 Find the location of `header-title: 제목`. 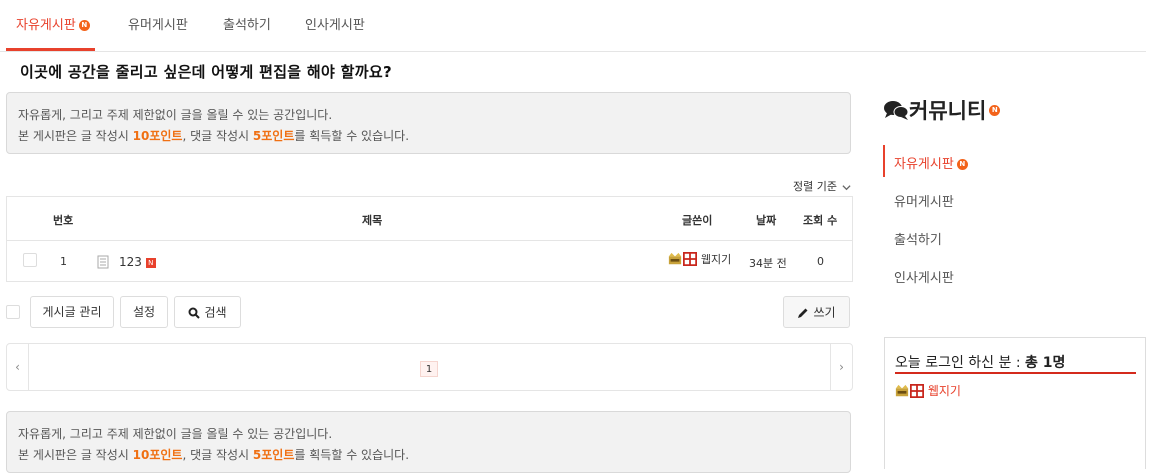

header-title: 제목 is located at coordinates (372, 220).